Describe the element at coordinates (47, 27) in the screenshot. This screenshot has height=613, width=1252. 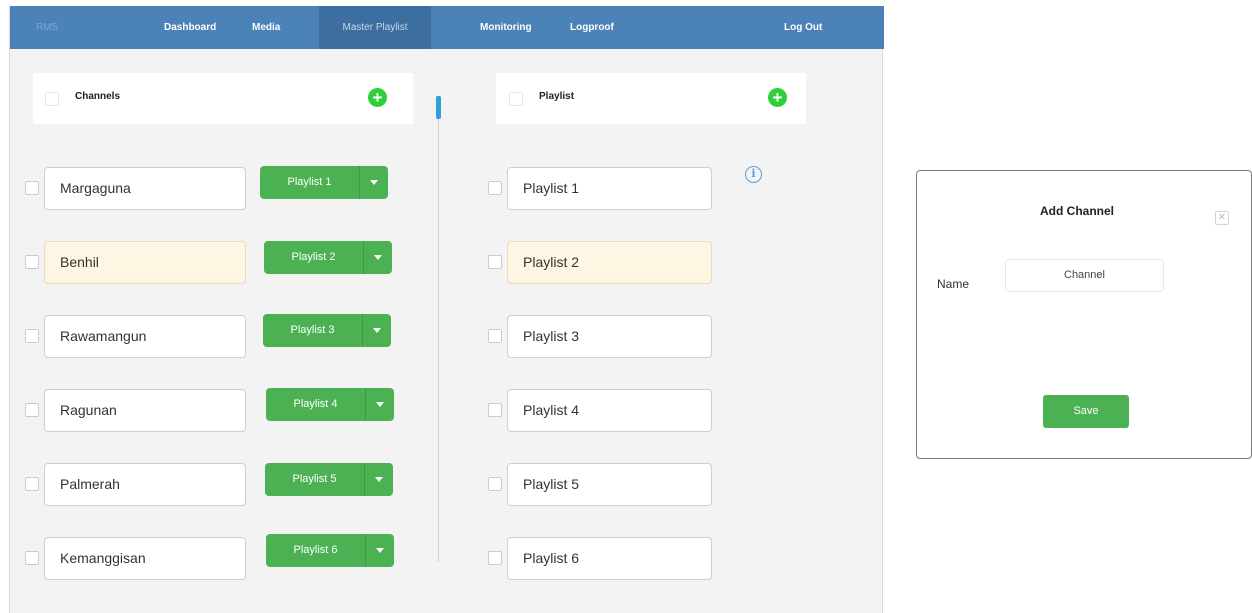
I see `brand-logo: RMS` at that location.